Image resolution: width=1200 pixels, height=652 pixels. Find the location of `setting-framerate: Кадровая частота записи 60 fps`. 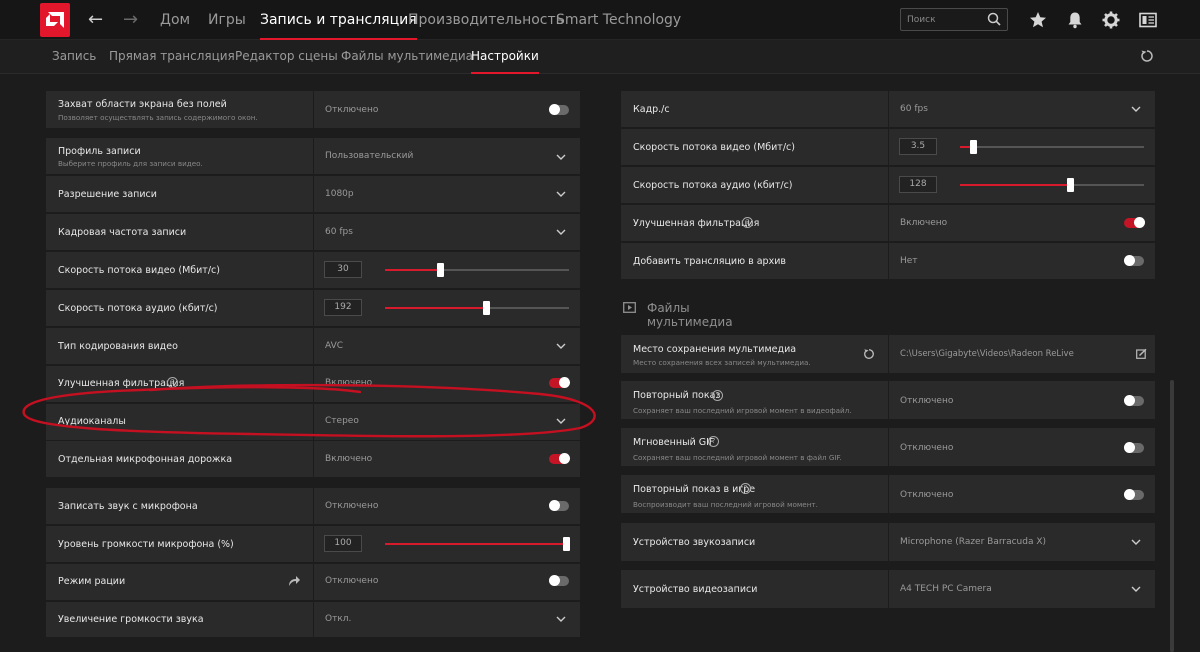

setting-framerate: Кадровая частота записи 60 fps is located at coordinates (313, 232).